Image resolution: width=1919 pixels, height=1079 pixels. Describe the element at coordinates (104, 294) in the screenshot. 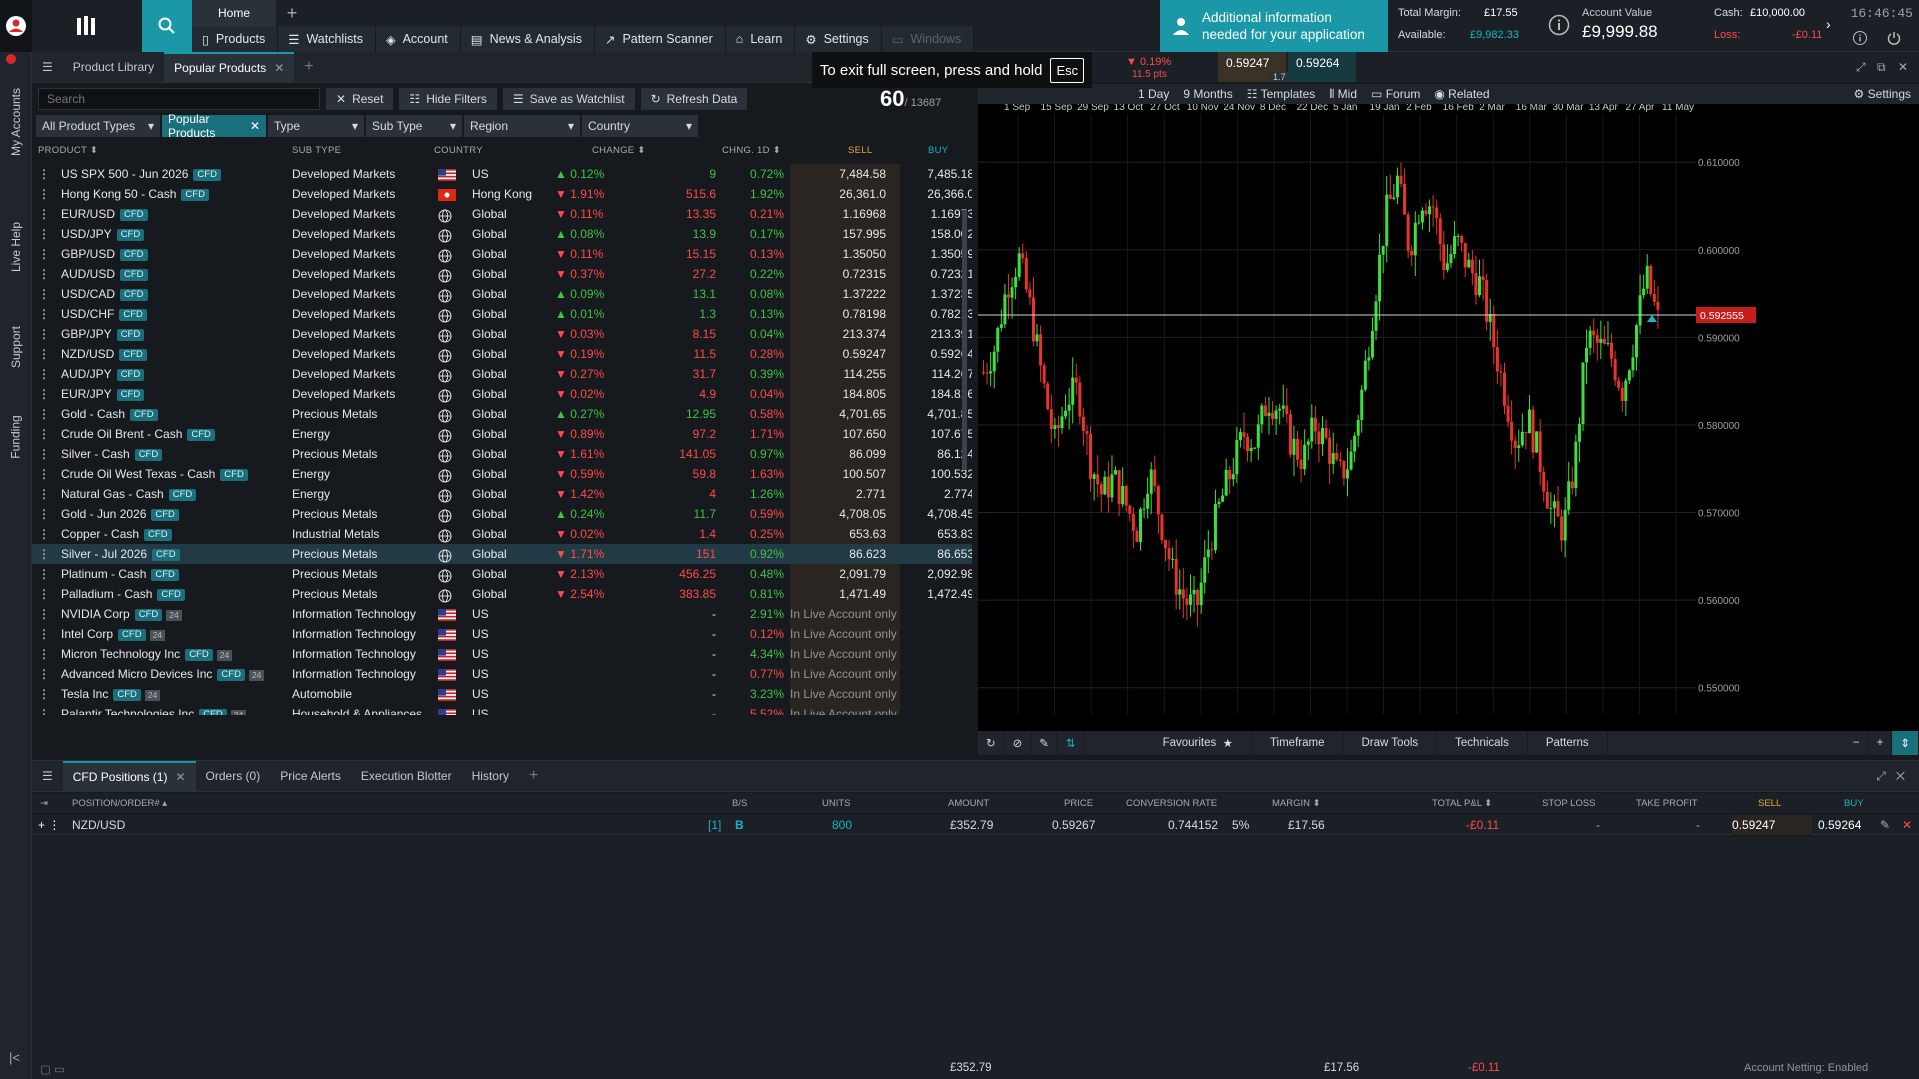

I see `product-name: USD/CAD CFD` at that location.